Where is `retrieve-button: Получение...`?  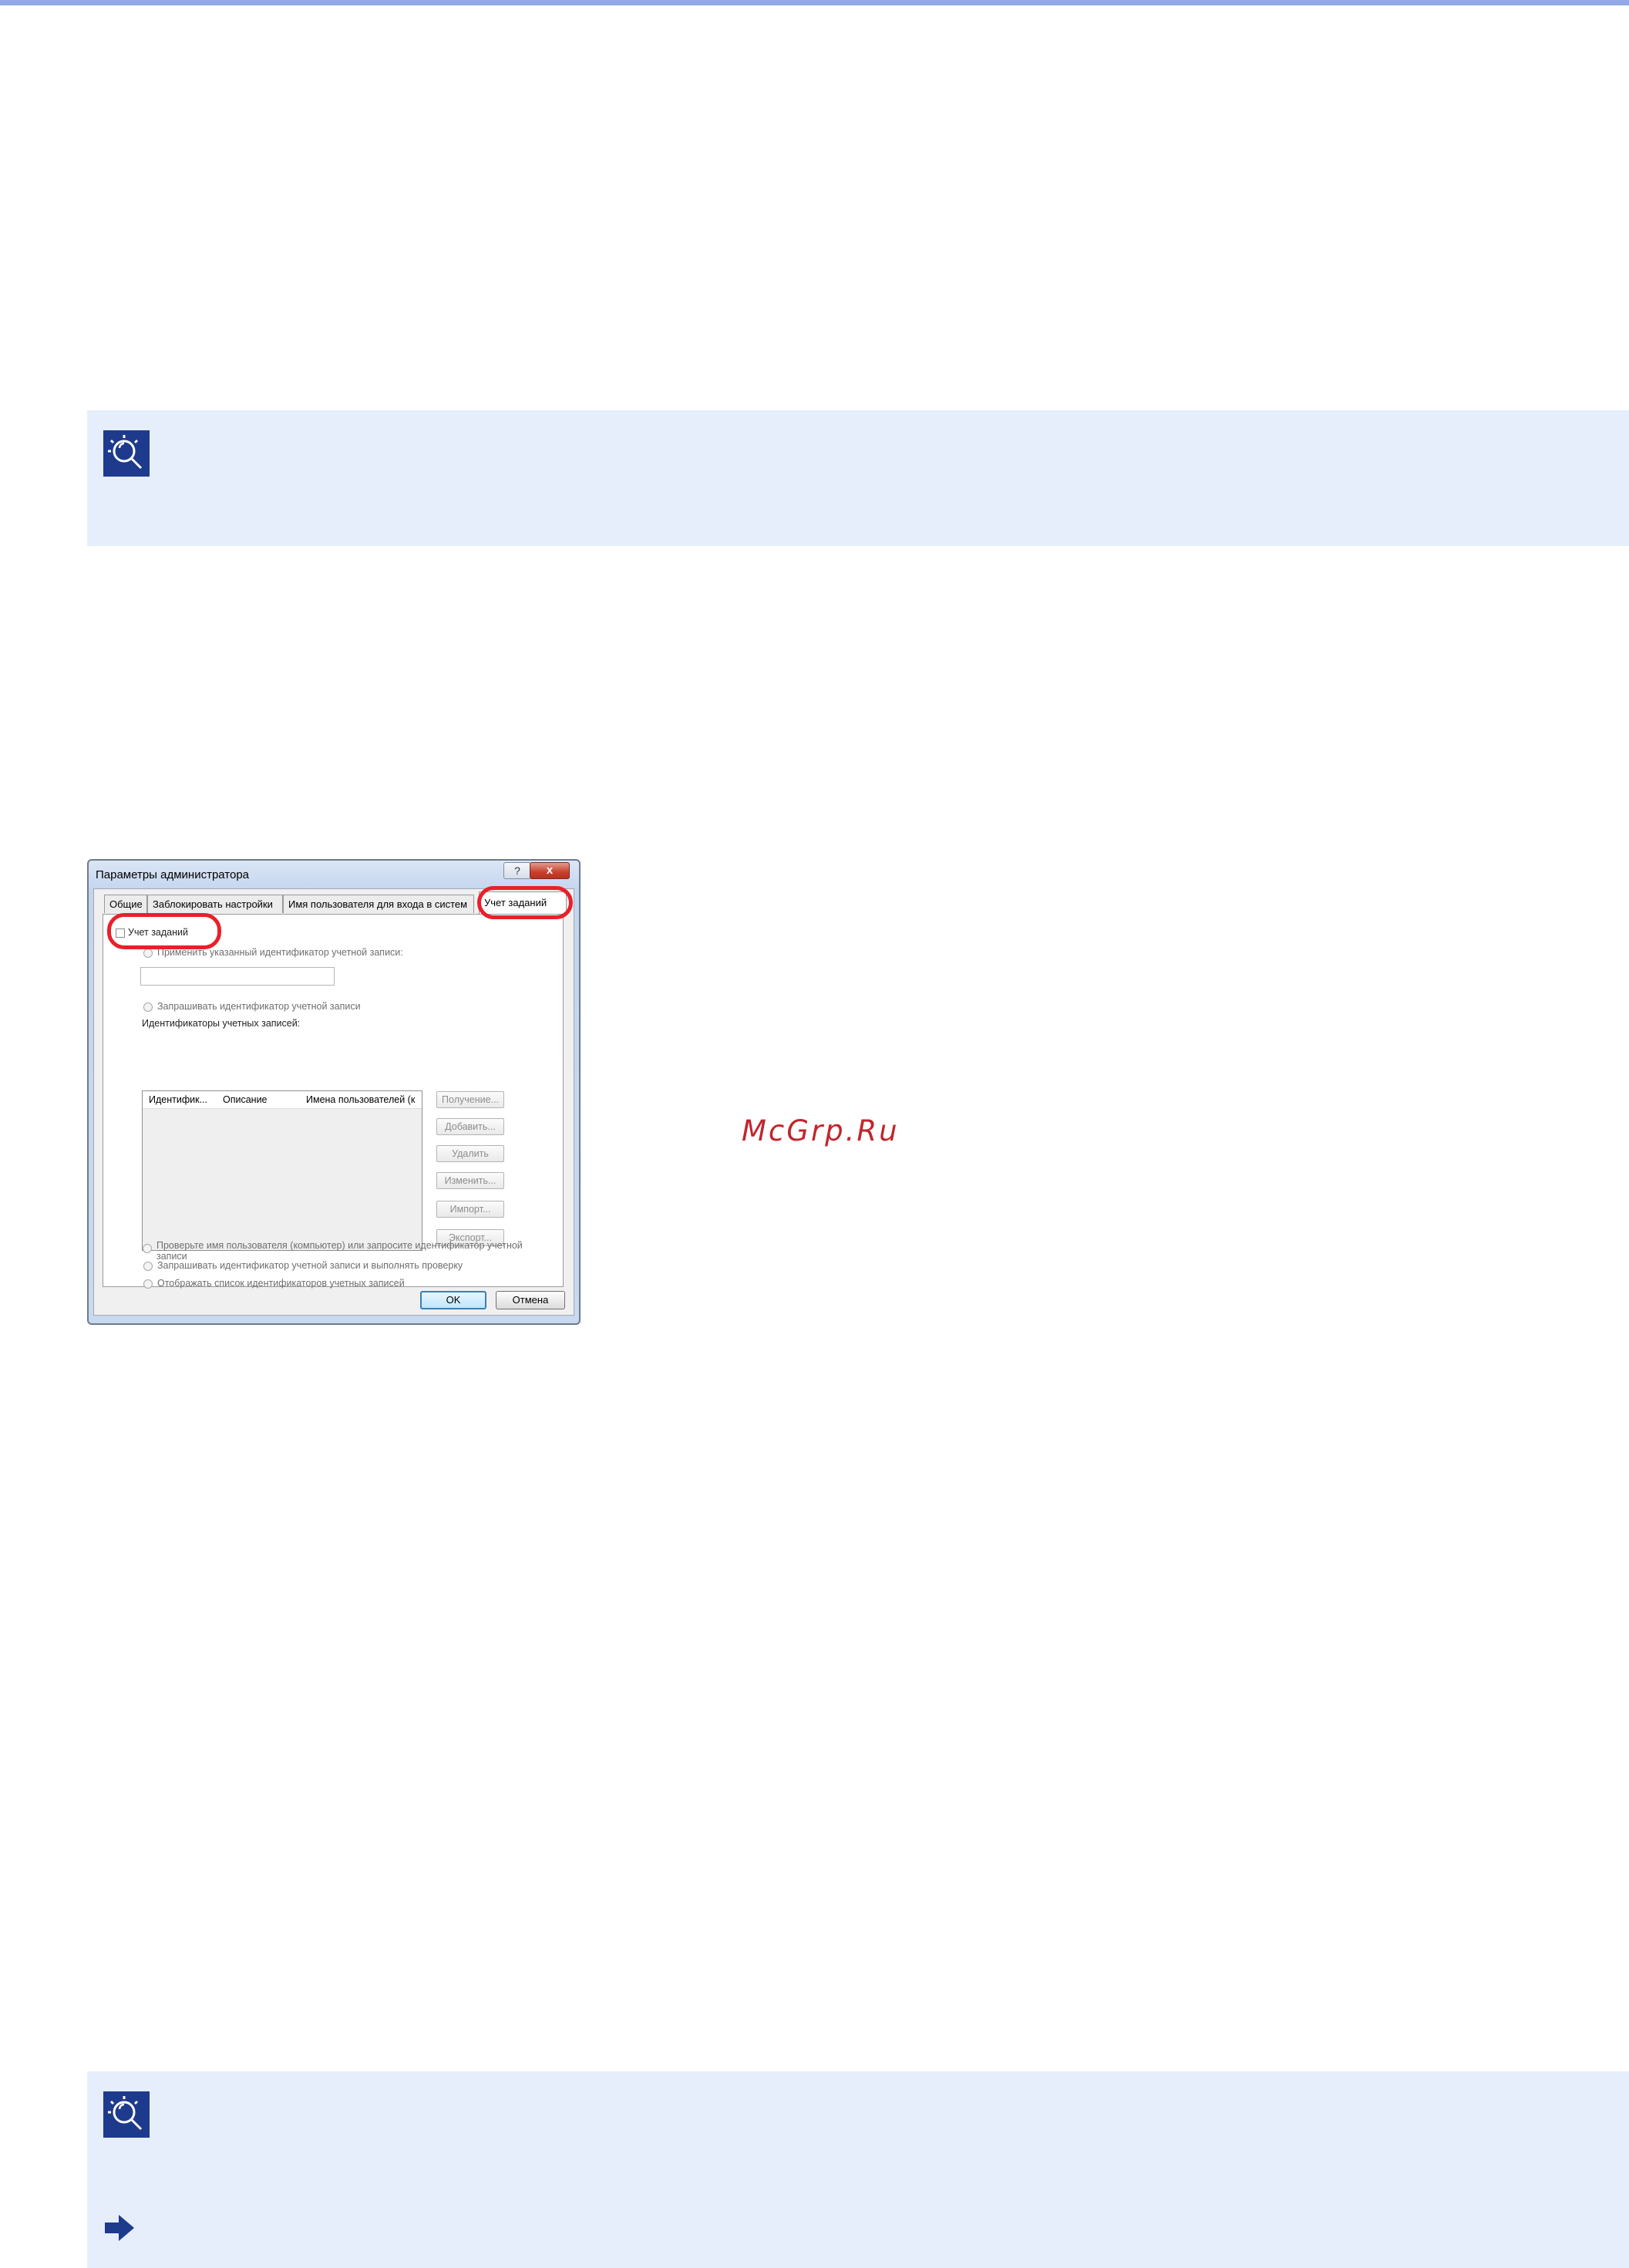
retrieve-button: Получение... is located at coordinates (470, 1099).